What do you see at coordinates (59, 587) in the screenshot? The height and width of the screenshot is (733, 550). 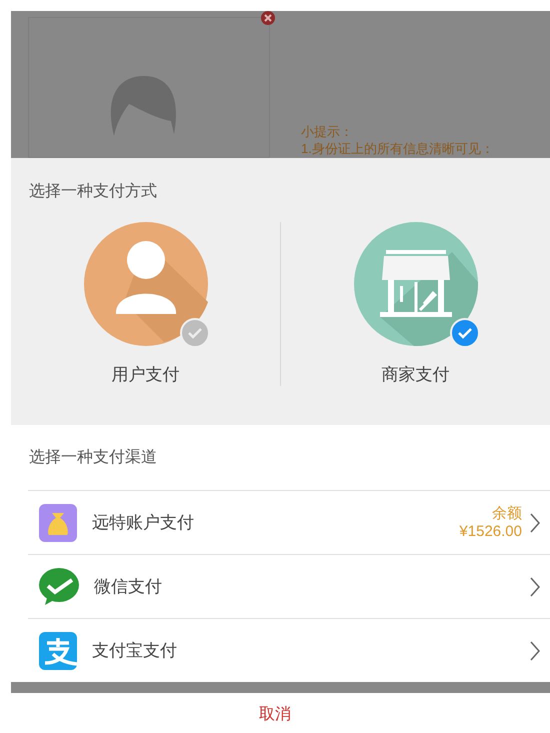 I see `chat-check-icon` at bounding box center [59, 587].